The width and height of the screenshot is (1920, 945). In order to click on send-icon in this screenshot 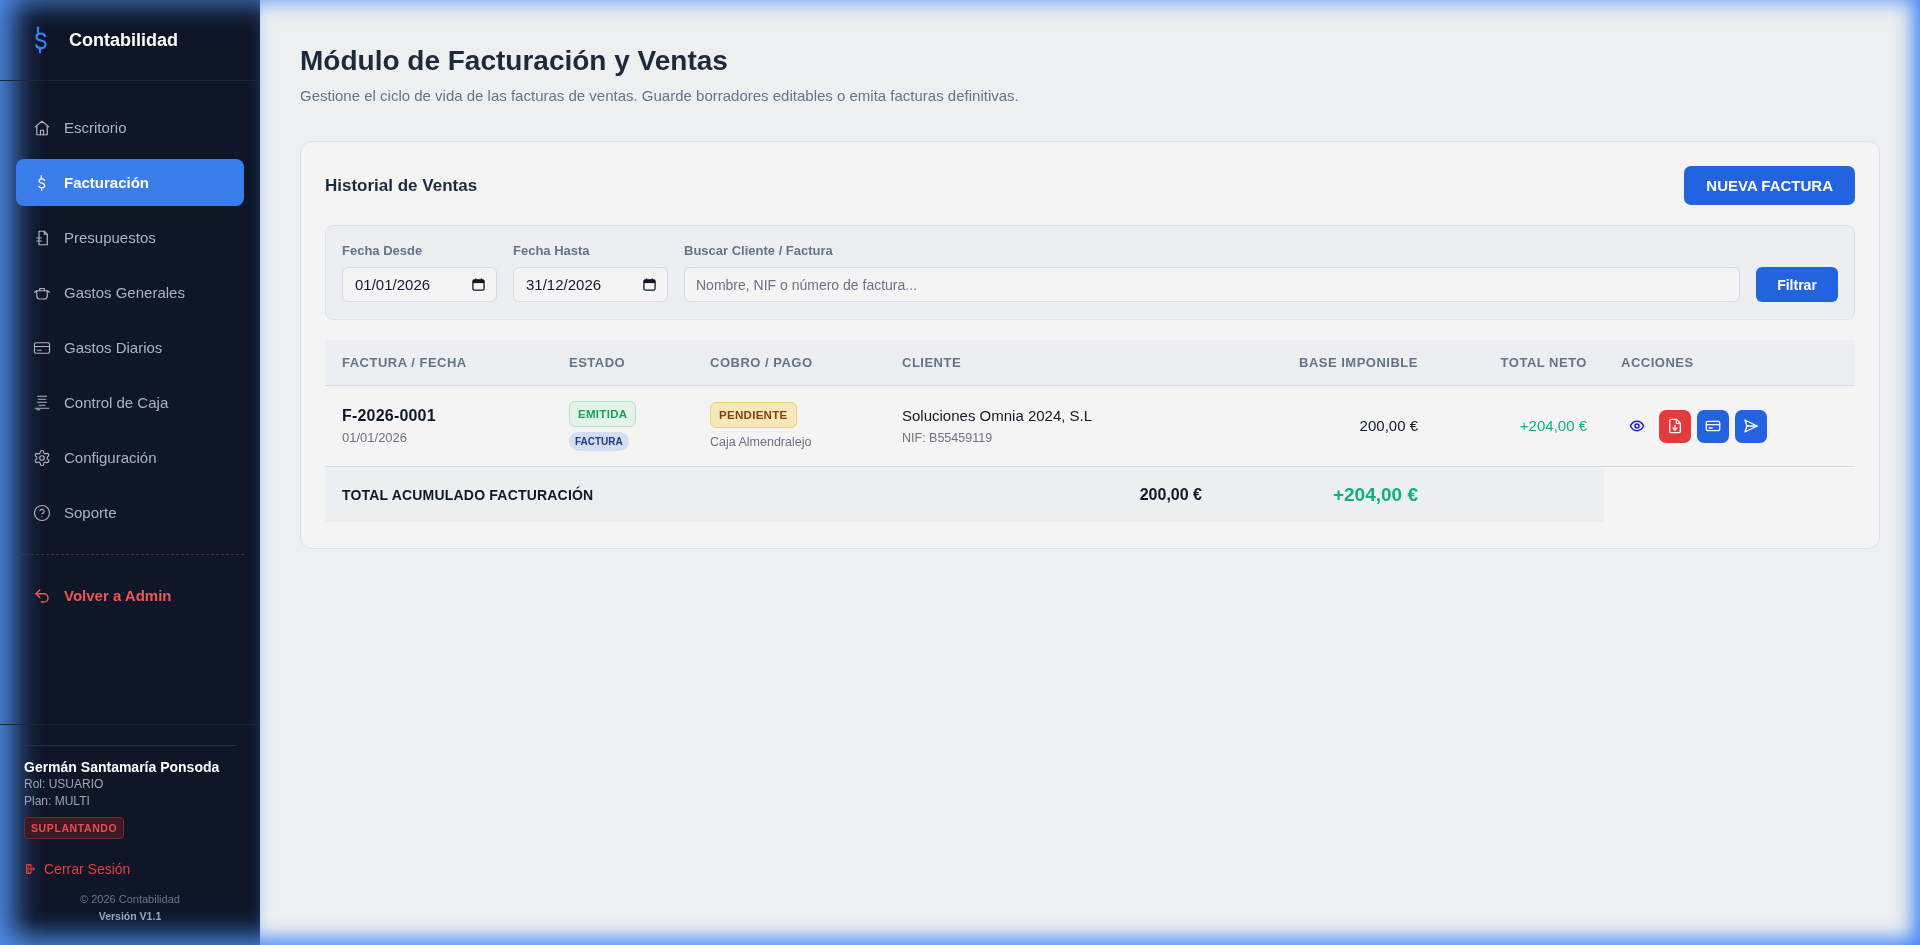, I will do `click(1751, 426)`.